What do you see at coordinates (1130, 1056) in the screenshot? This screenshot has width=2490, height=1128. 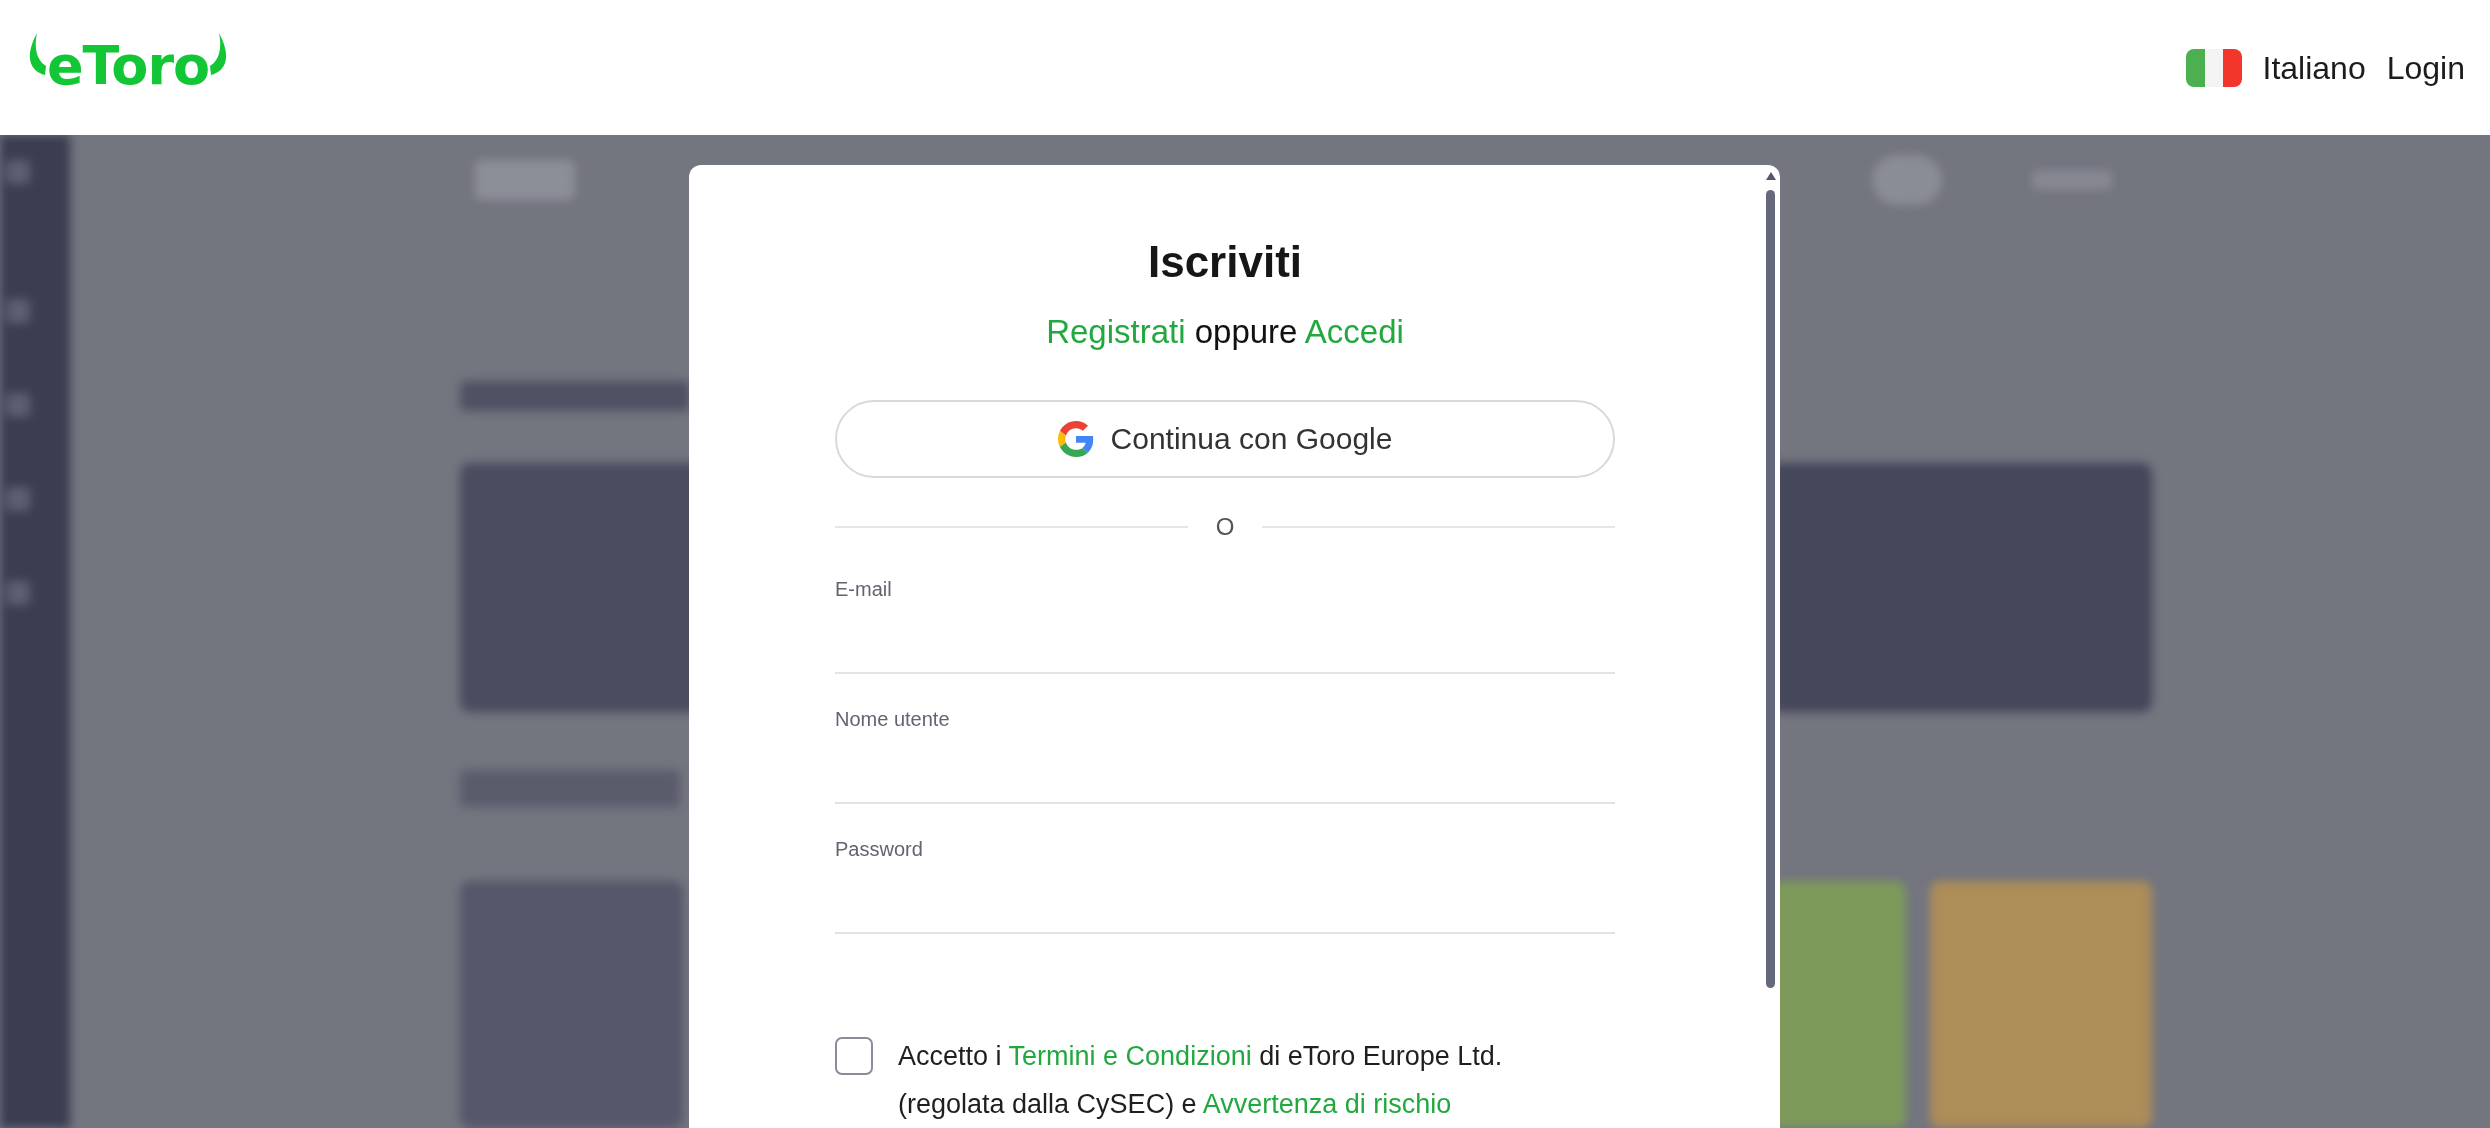 I see `text-link: Termini e Condizioni` at bounding box center [1130, 1056].